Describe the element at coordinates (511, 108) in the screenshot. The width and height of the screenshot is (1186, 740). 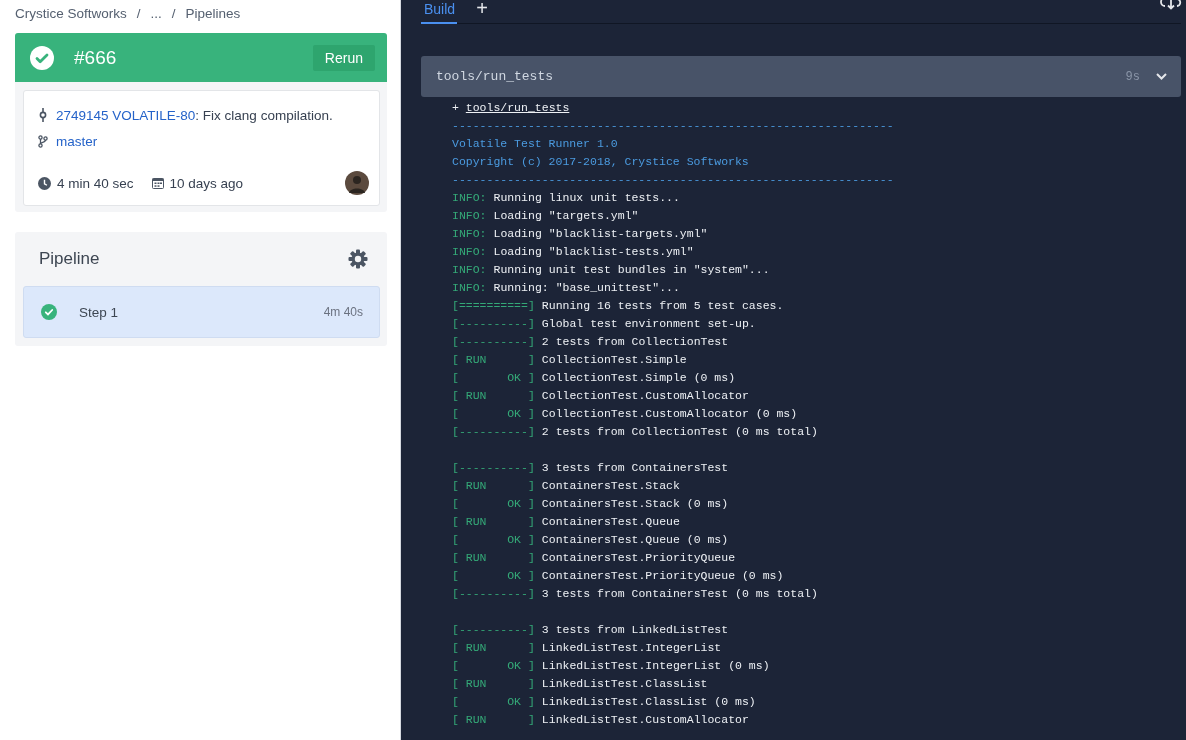
I see `log-line: + tools/run_tests` at that location.